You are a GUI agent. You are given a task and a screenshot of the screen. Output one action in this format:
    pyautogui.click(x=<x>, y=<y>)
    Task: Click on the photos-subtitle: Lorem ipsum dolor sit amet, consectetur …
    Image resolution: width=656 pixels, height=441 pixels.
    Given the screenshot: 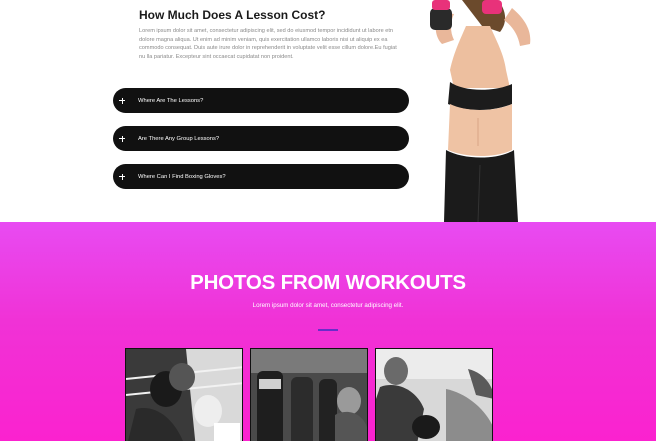 What is the action you would take?
    pyautogui.click(x=328, y=305)
    